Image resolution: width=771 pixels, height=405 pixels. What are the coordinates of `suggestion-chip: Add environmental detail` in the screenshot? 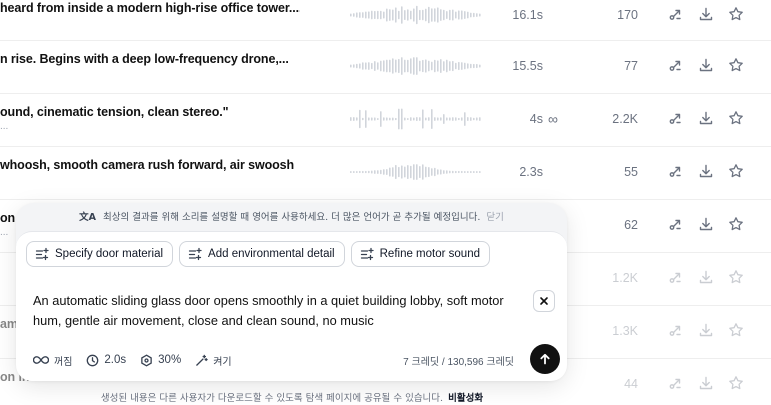 It's located at (262, 254).